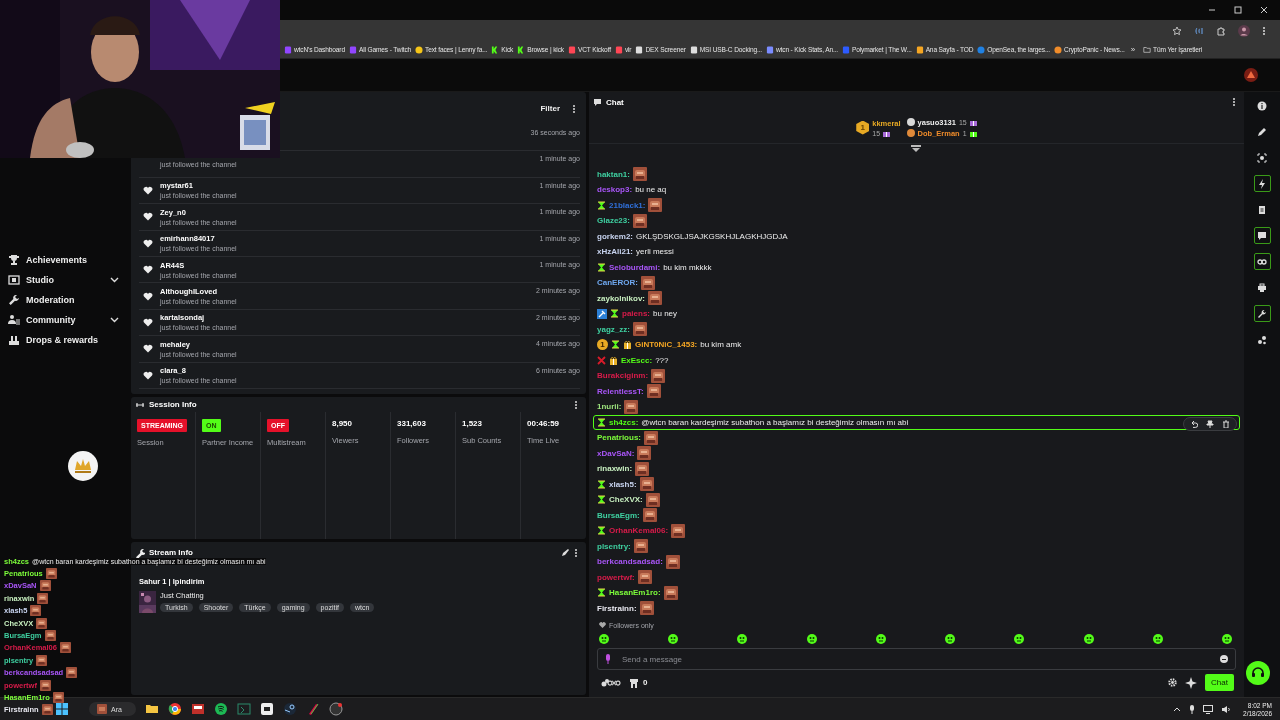 The width and height of the screenshot is (1280, 720). What do you see at coordinates (615, 345) in the screenshot?
I see `hourglass-icon` at bounding box center [615, 345].